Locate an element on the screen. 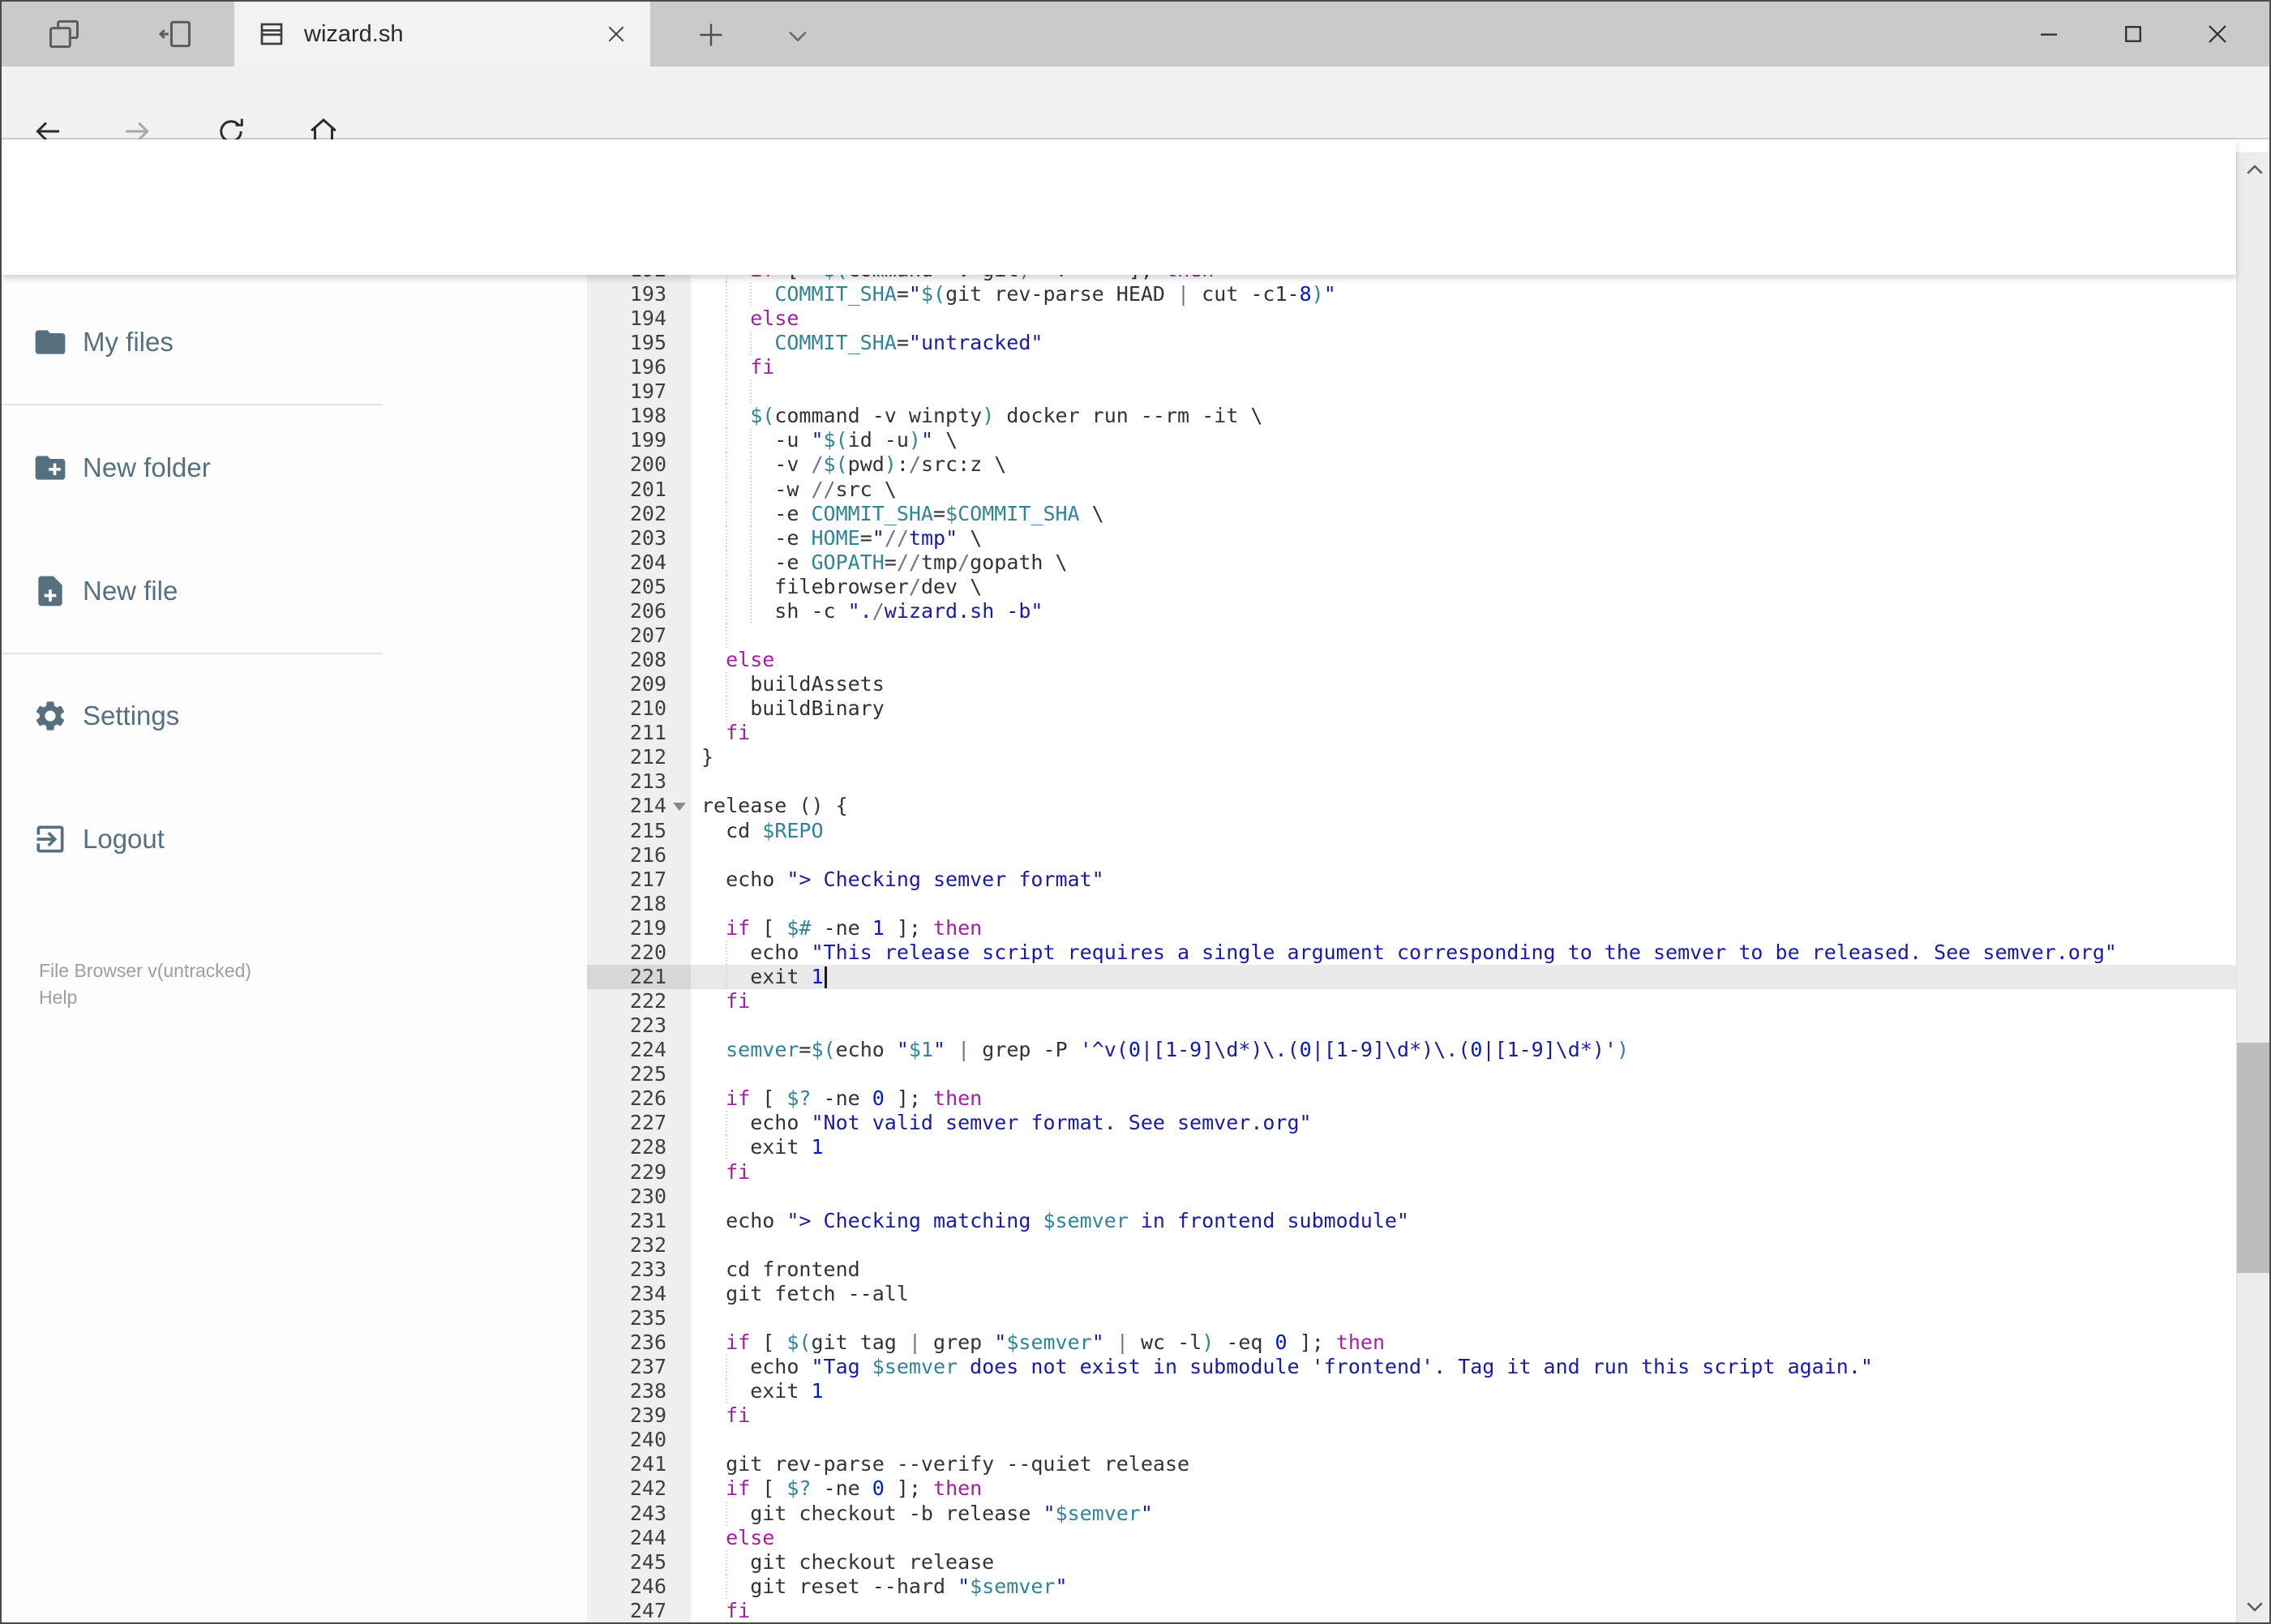 This screenshot has width=2271, height=1624. code-token: grep -P is located at coordinates (1025, 1050).